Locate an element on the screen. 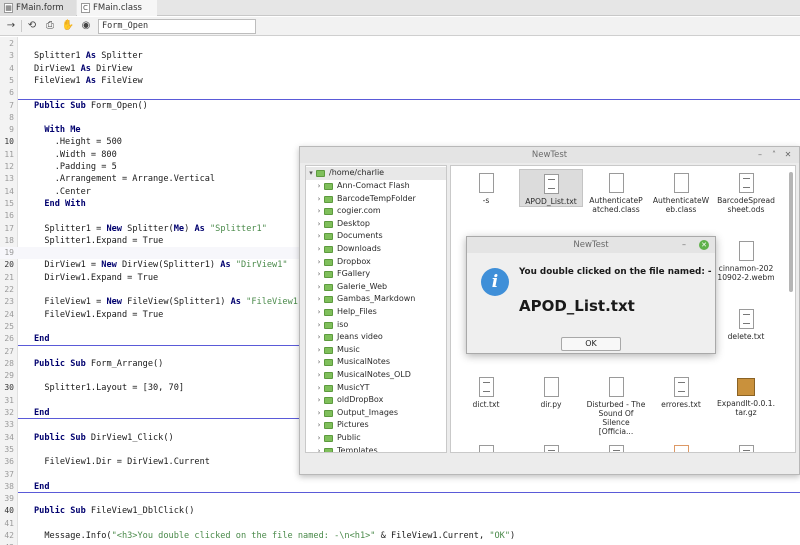 This screenshot has width=800, height=545. file-item: file.html is located at coordinates (681, 446).